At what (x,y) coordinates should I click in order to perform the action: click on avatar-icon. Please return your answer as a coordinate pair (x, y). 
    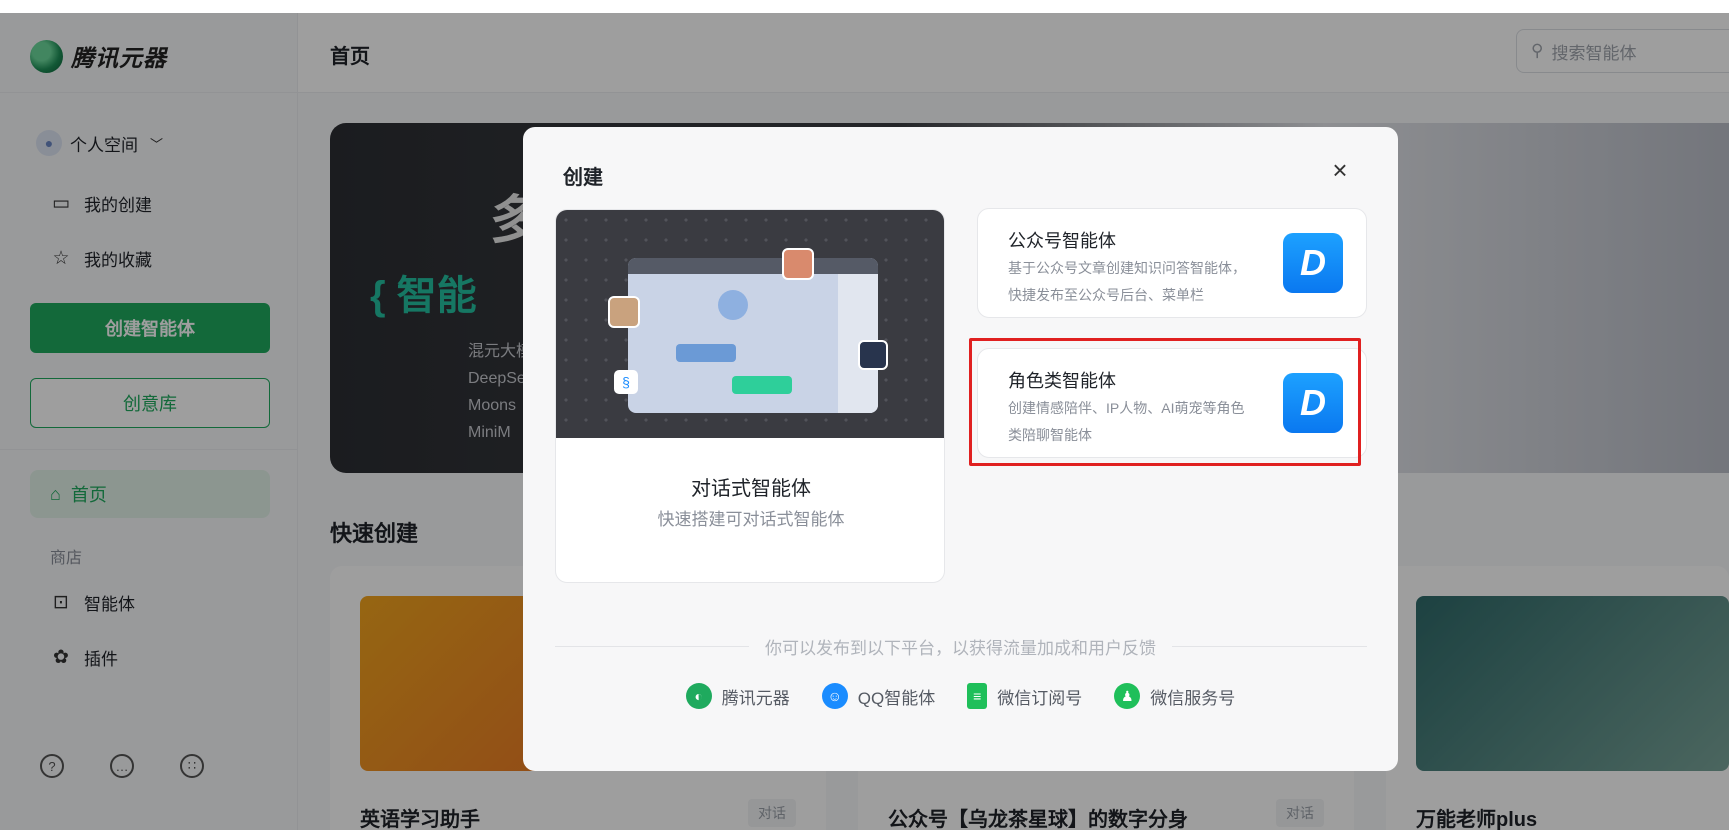
    Looking at the image, I should click on (733, 305).